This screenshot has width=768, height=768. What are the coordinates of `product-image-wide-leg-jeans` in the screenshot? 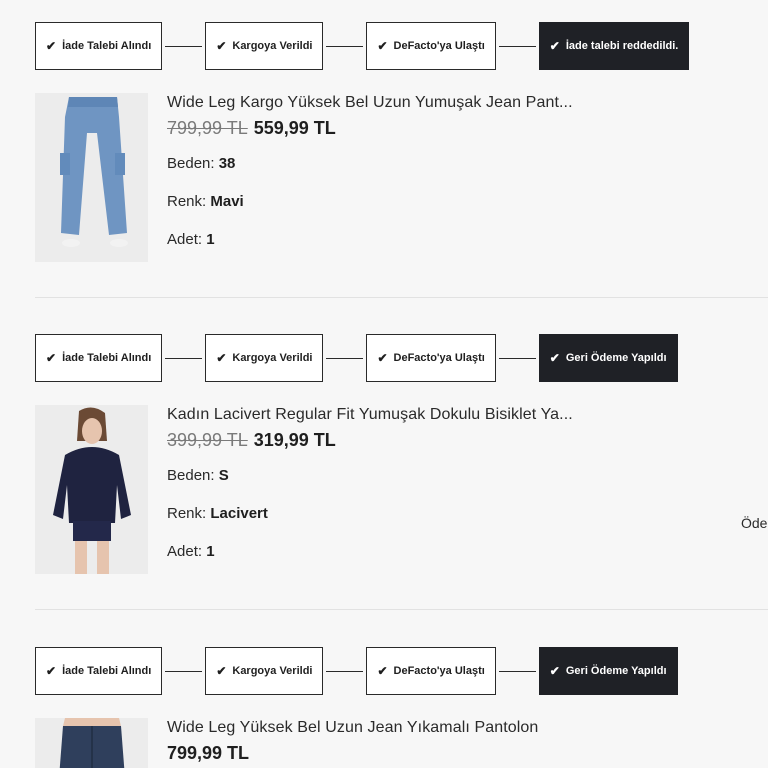 It's located at (91, 743).